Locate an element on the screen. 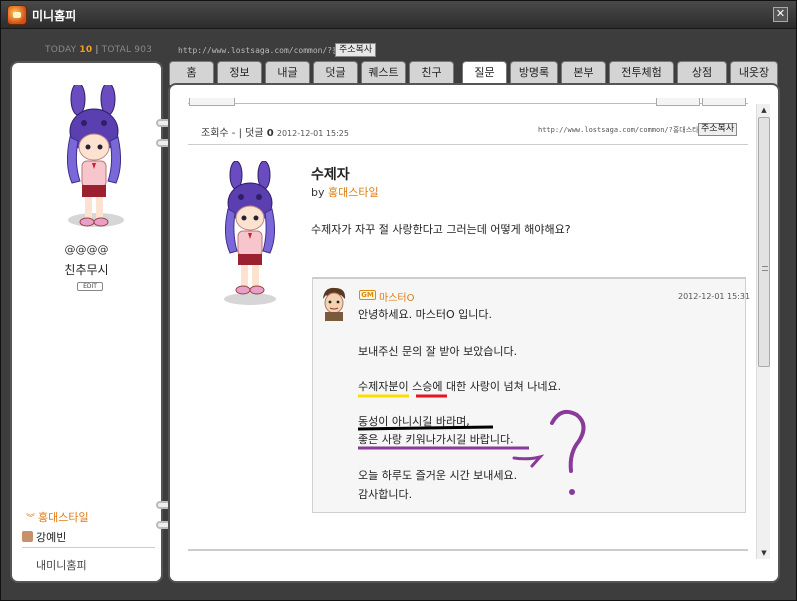  gm-avatar-icon is located at coordinates (334, 304).